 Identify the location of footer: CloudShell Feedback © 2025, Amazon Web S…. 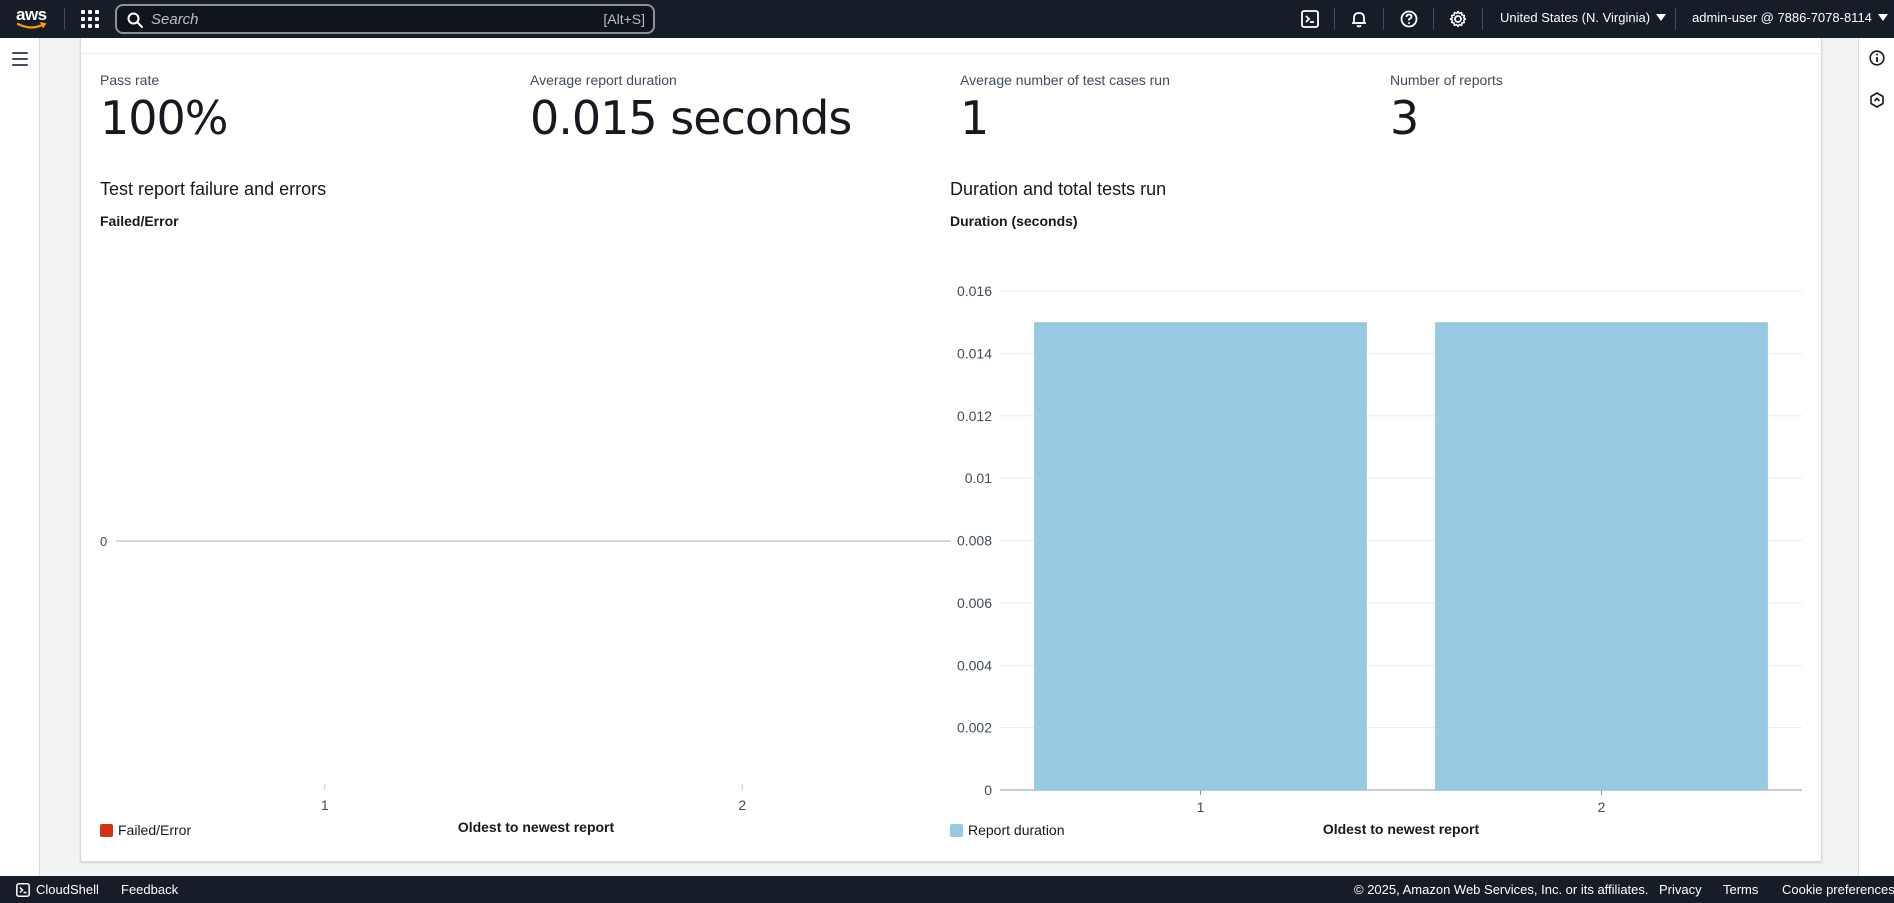
(947, 889).